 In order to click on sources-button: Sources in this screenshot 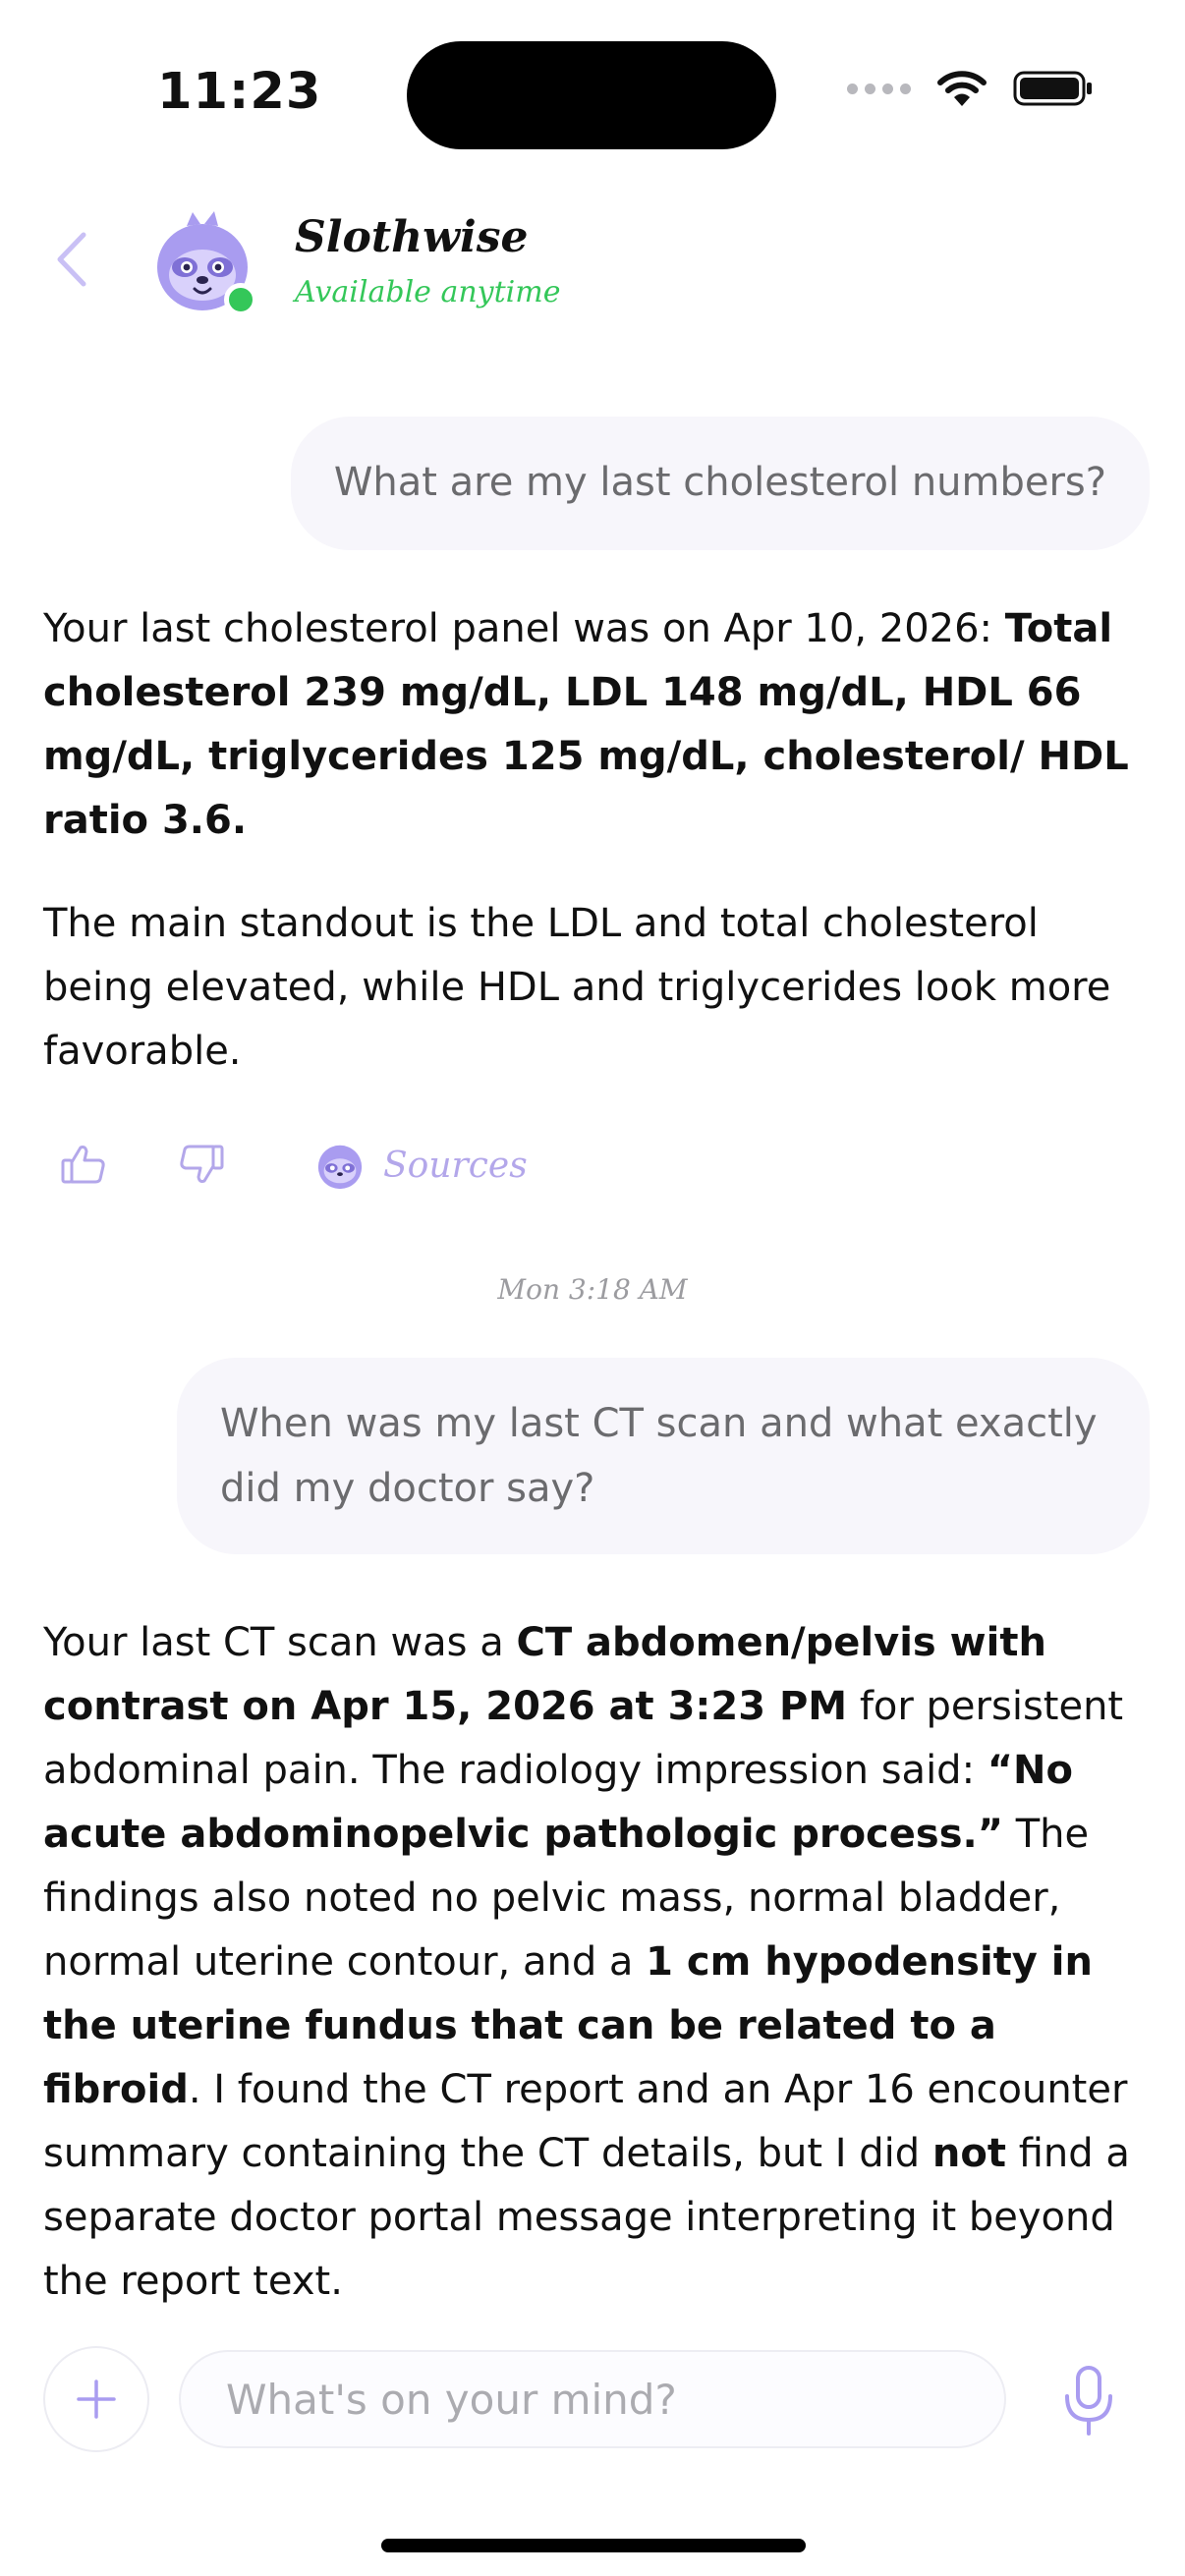, I will do `click(421, 1165)`.